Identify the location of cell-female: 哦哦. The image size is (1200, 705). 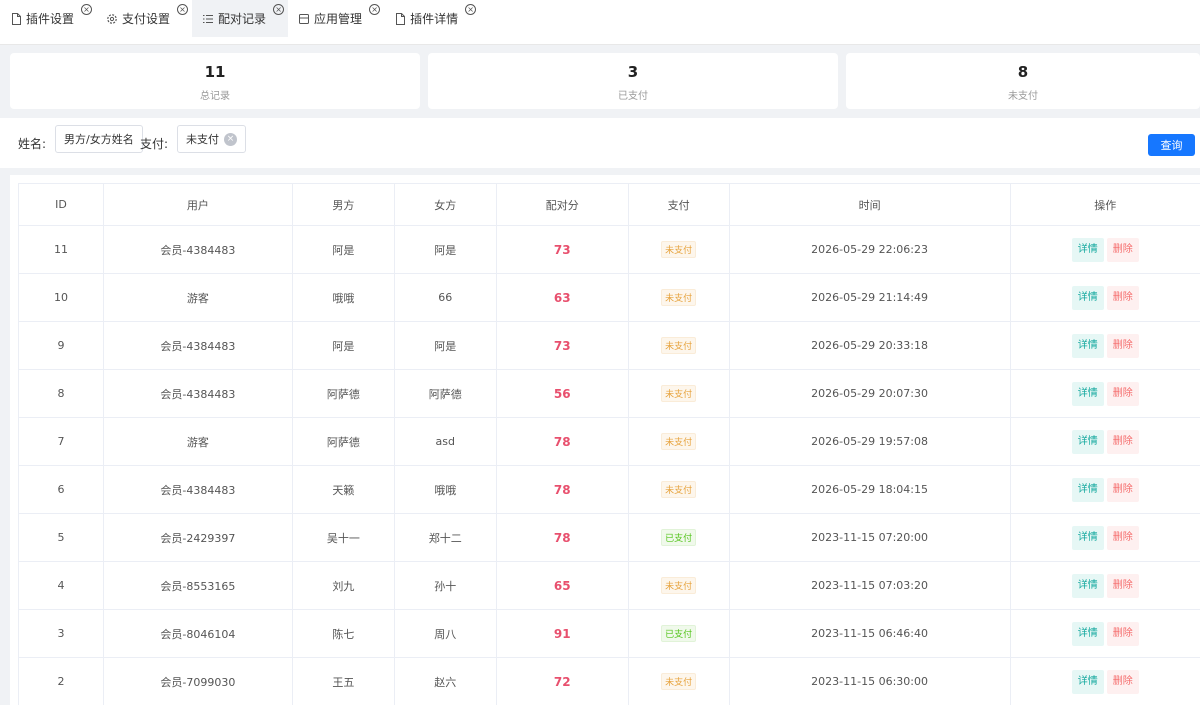
(445, 489).